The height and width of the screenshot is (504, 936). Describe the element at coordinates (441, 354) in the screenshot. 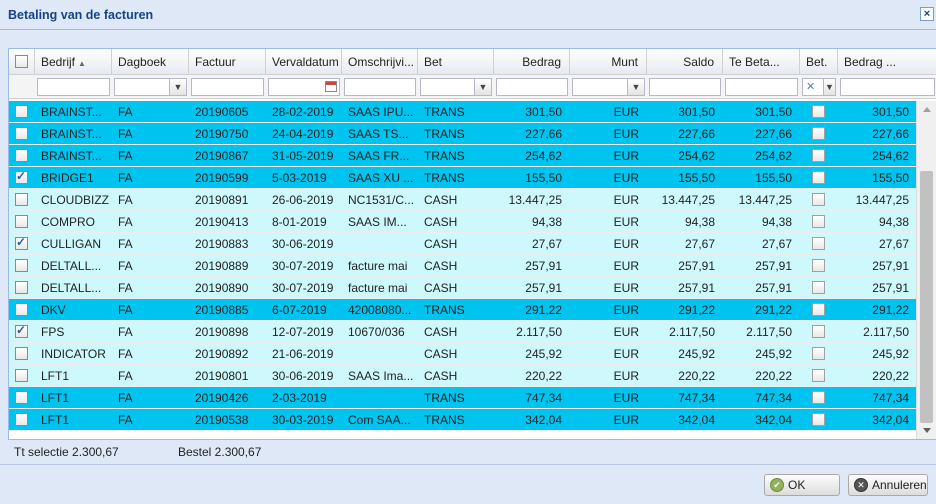

I see `cell-bet: CASH` at that location.